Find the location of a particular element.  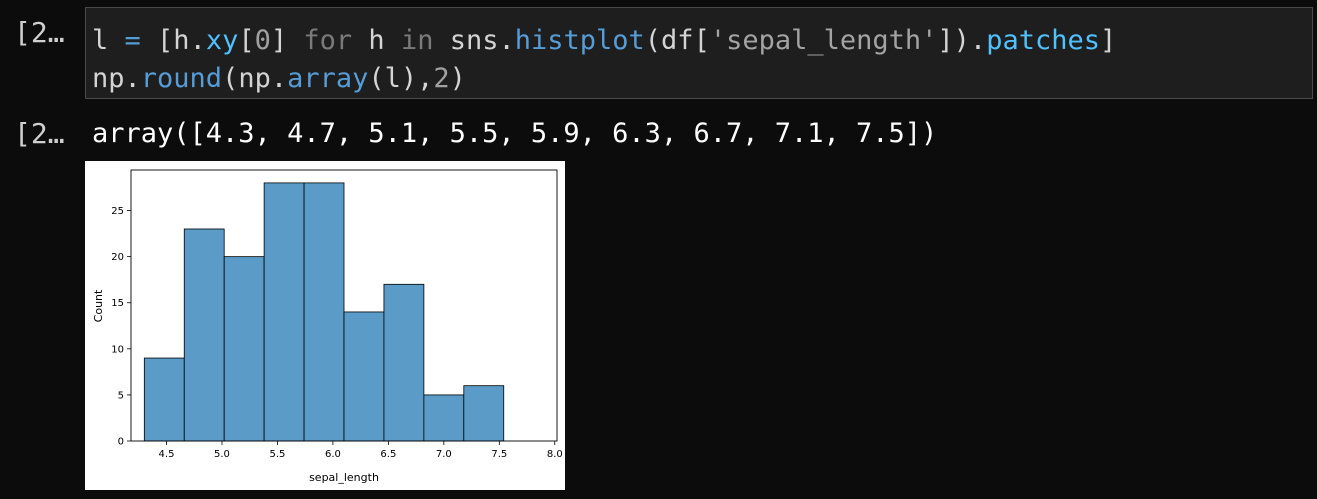

x-tick-label: 6.0 is located at coordinates (333, 454).